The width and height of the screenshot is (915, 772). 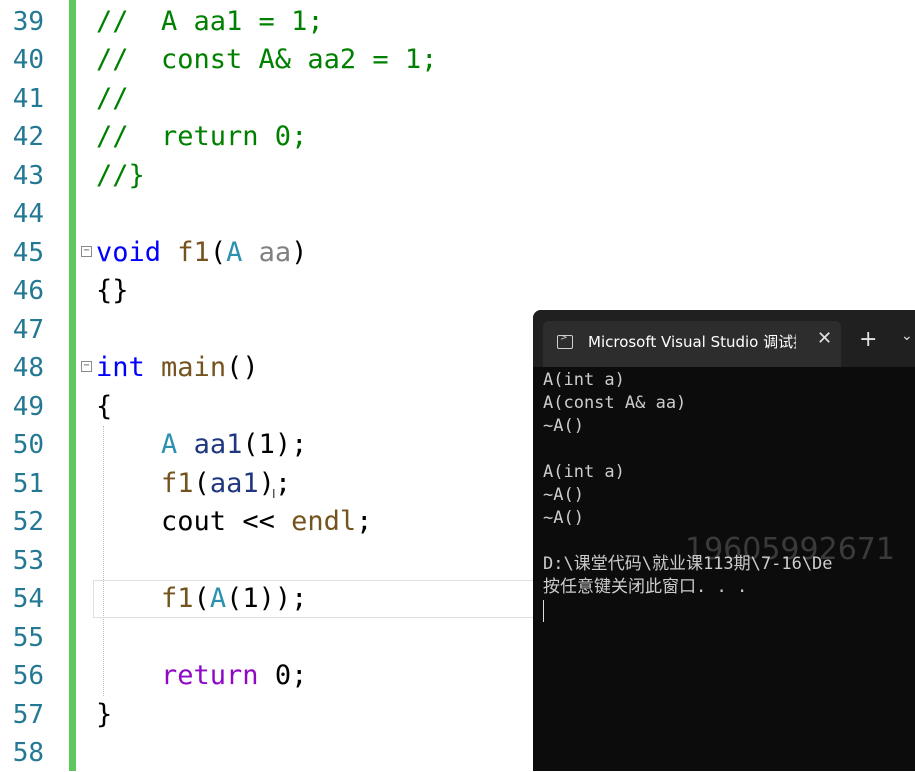 I want to click on variable-name: cout, so click(x=194, y=521).